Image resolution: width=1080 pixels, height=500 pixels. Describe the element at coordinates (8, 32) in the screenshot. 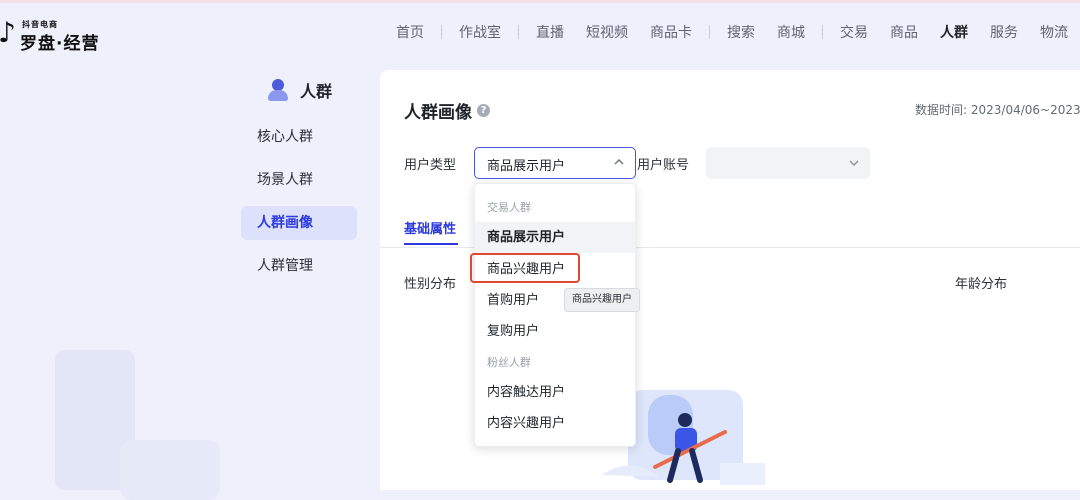

I see `tiktok-note-icon: ♪` at that location.